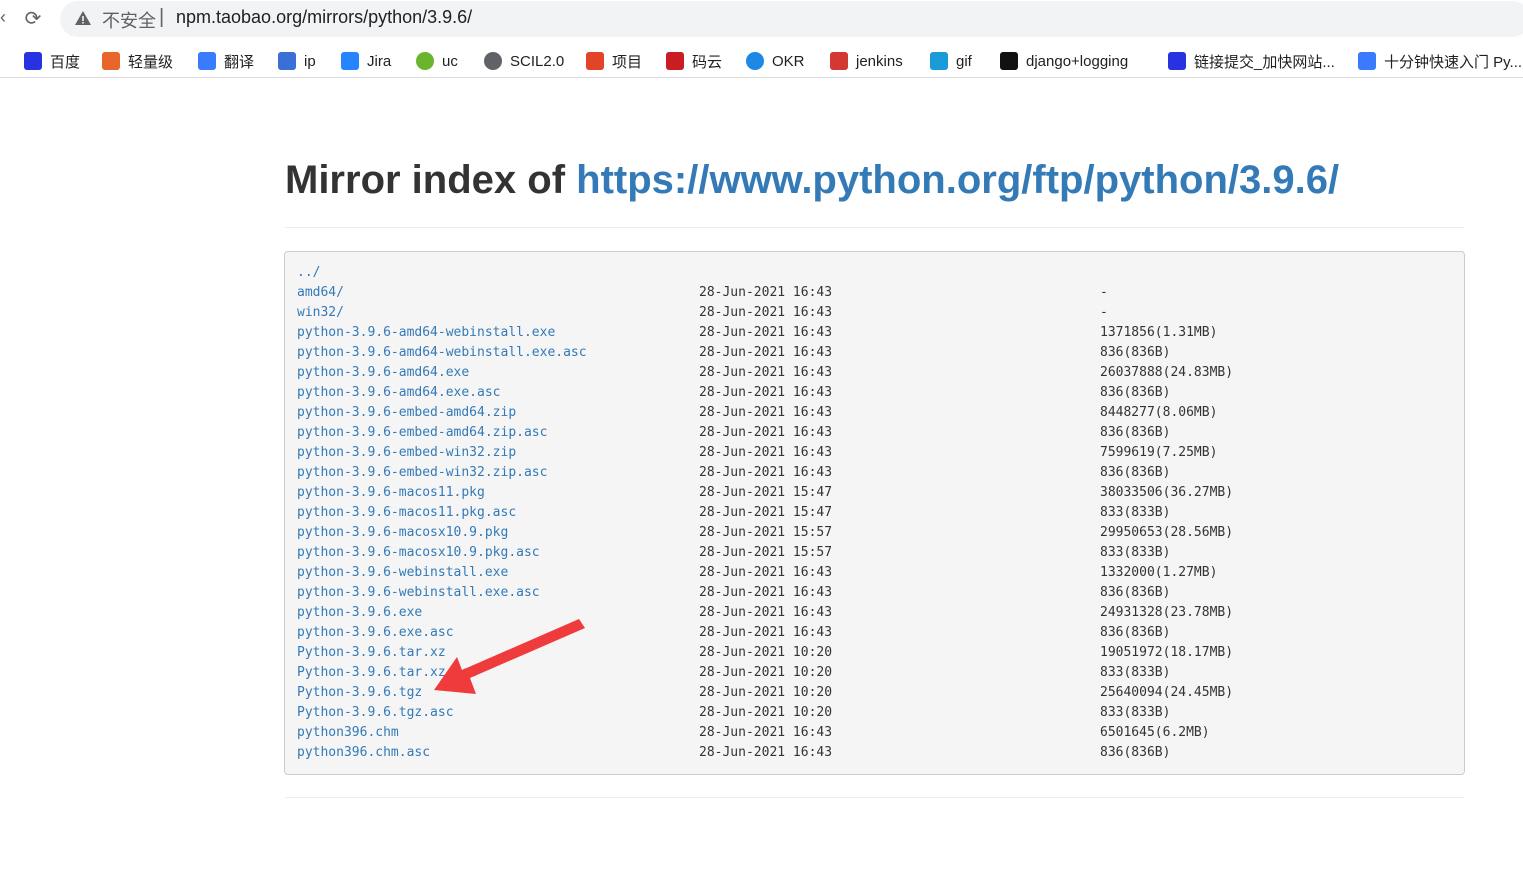 This screenshot has height=887, width=1523. I want to click on file-link: python-3.9.6.exe.asc, so click(375, 633).